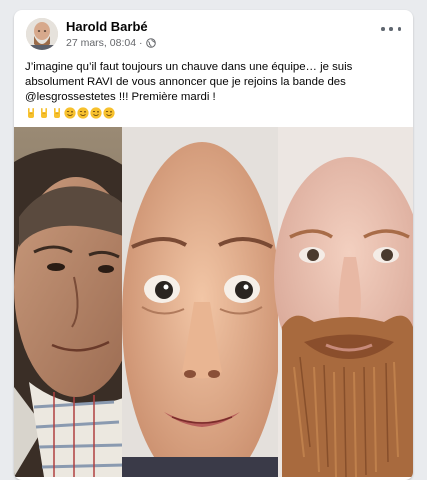  What do you see at coordinates (42, 34) in the screenshot?
I see `author-avatar` at bounding box center [42, 34].